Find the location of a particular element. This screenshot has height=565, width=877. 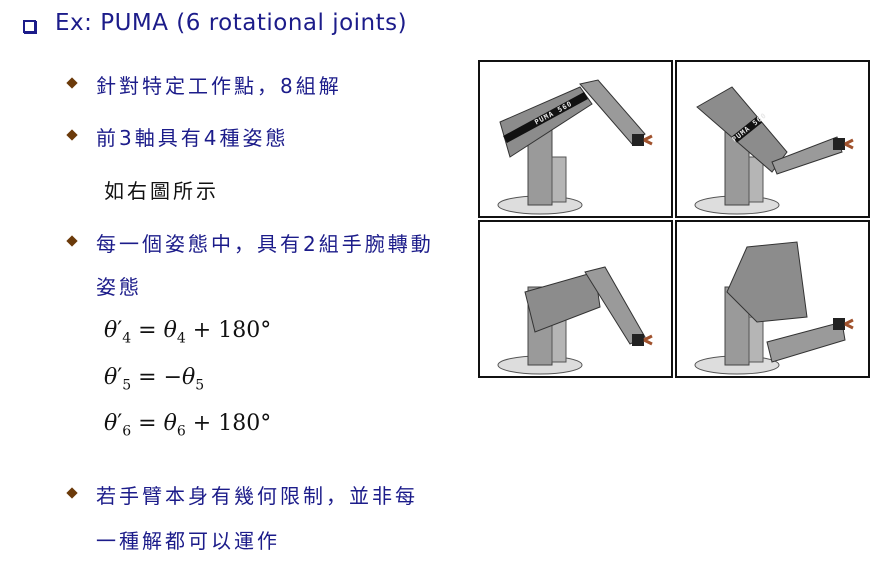

equation: θ′5 = −θ5 is located at coordinates (154, 379).